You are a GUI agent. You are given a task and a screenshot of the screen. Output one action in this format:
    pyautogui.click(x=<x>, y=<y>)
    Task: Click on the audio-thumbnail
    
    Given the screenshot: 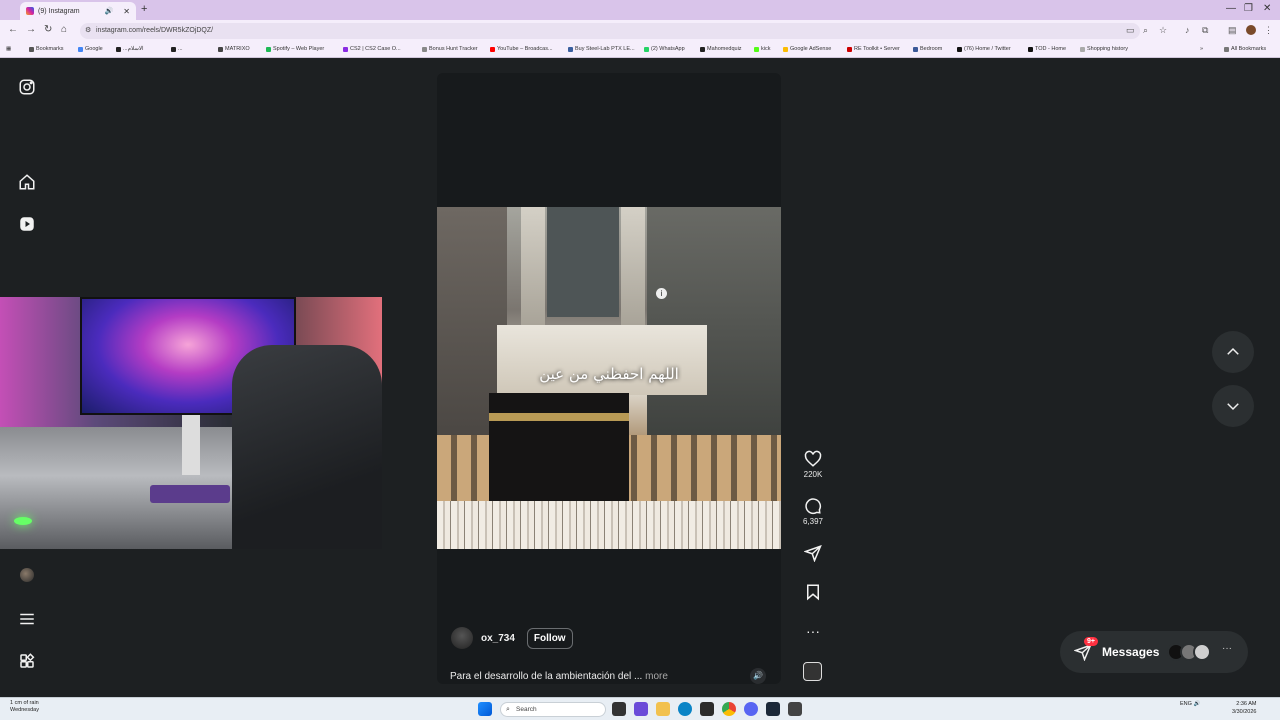 What is the action you would take?
    pyautogui.click(x=812, y=671)
    